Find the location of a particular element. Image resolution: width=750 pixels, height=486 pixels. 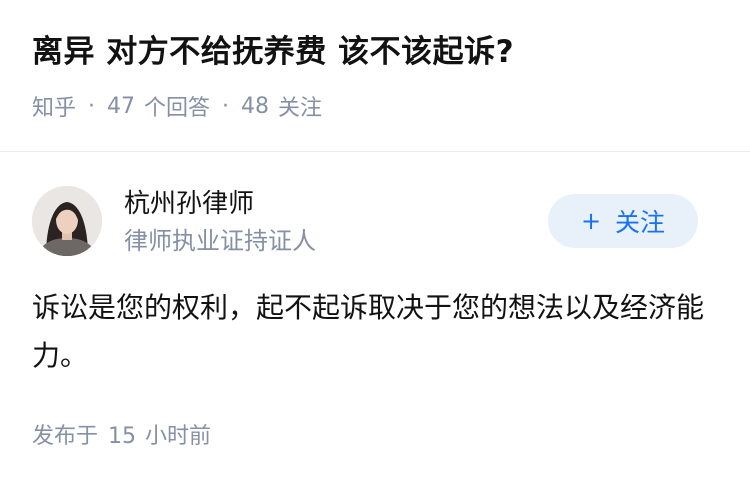

answers-count: 47 is located at coordinates (121, 106).